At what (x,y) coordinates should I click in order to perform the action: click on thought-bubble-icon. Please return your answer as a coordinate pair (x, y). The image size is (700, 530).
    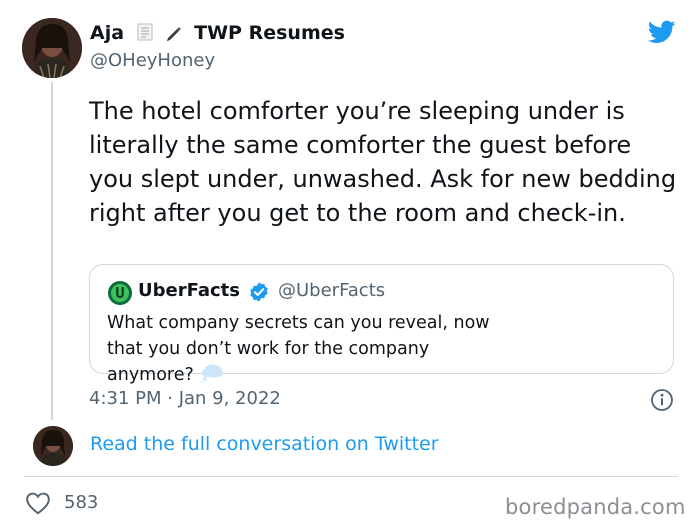
    Looking at the image, I should click on (212, 377).